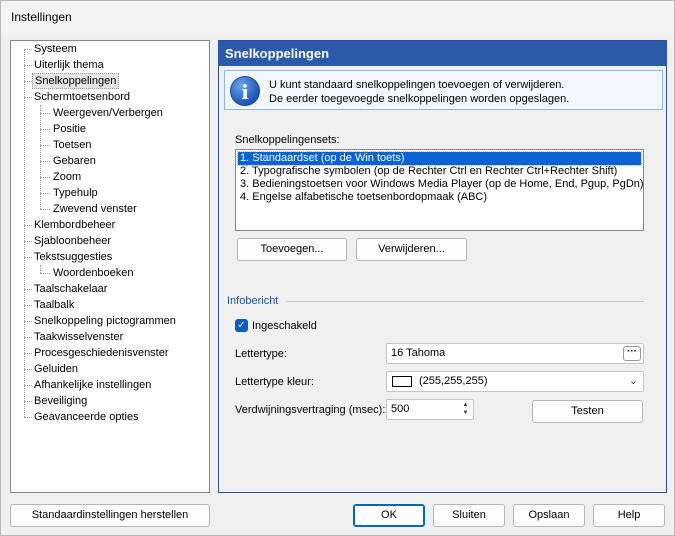 The width and height of the screenshot is (675, 536). What do you see at coordinates (86, 417) in the screenshot?
I see `tree-item-geavanceerde-opties: Geavanceerde opties` at bounding box center [86, 417].